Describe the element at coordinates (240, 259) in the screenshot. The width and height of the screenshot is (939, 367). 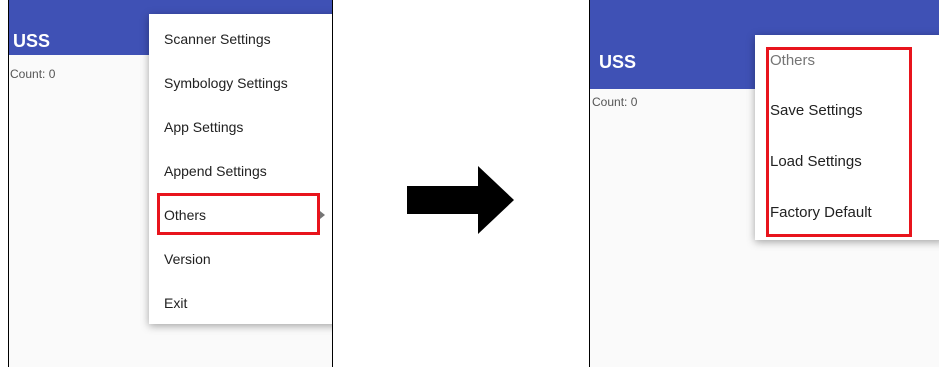
I see `menu-item-version: Version` at that location.